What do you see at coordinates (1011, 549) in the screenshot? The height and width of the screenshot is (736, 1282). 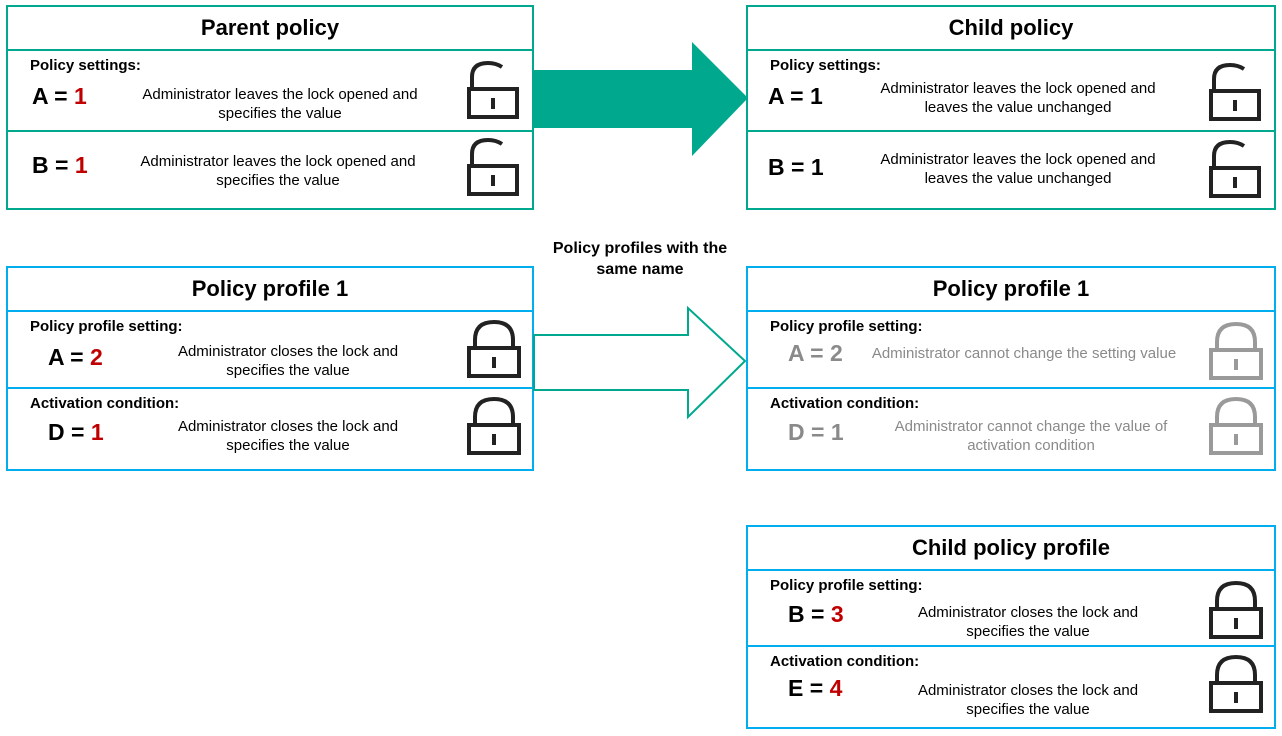 I see `child-profile-title: Child policy profile` at bounding box center [1011, 549].